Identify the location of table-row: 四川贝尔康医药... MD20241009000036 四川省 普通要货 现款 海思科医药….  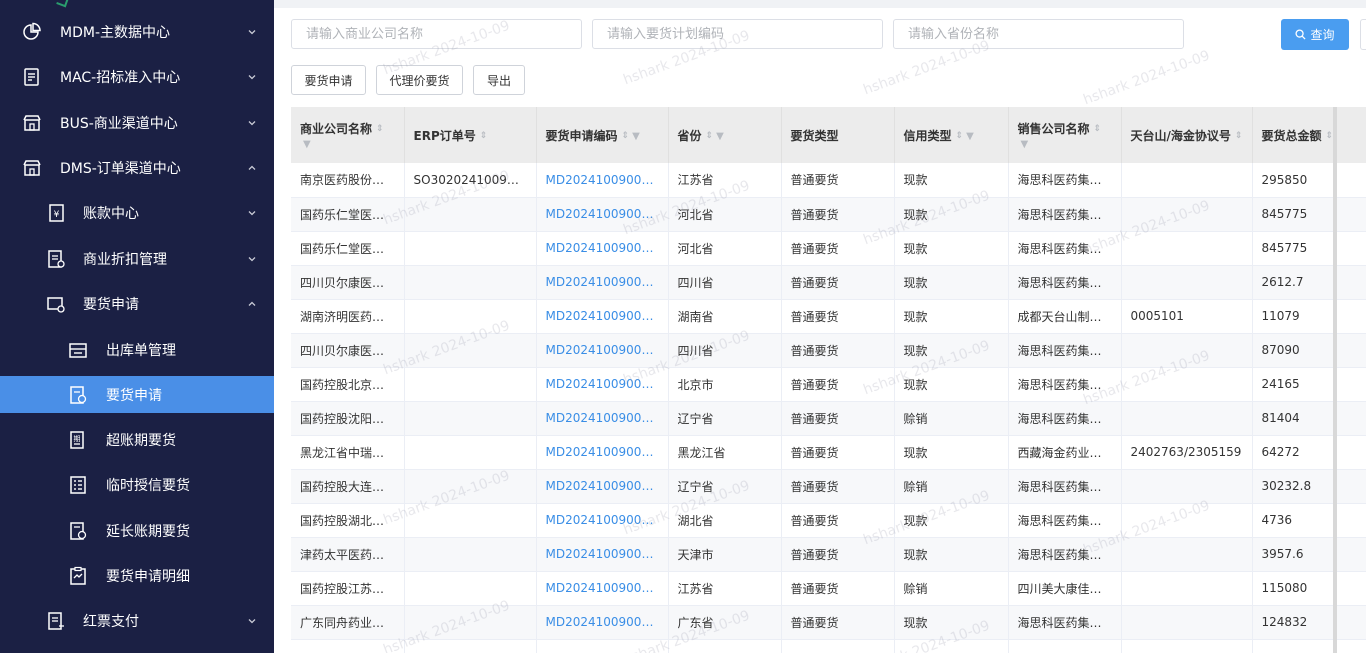
(828, 350).